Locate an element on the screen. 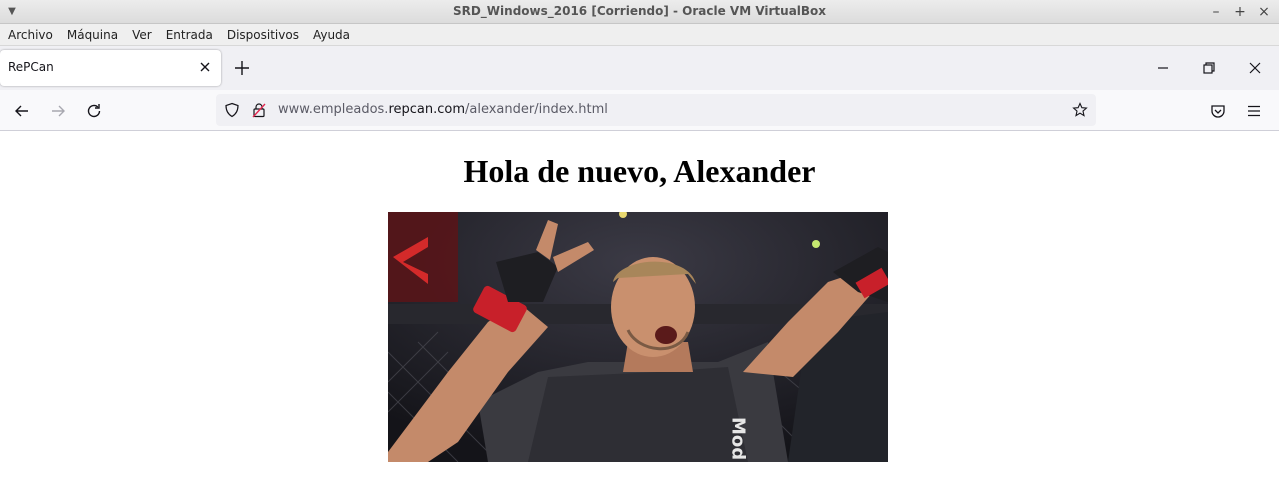 Image resolution: width=1279 pixels, height=494 pixels. hamburger-menu-icon is located at coordinates (1254, 111).